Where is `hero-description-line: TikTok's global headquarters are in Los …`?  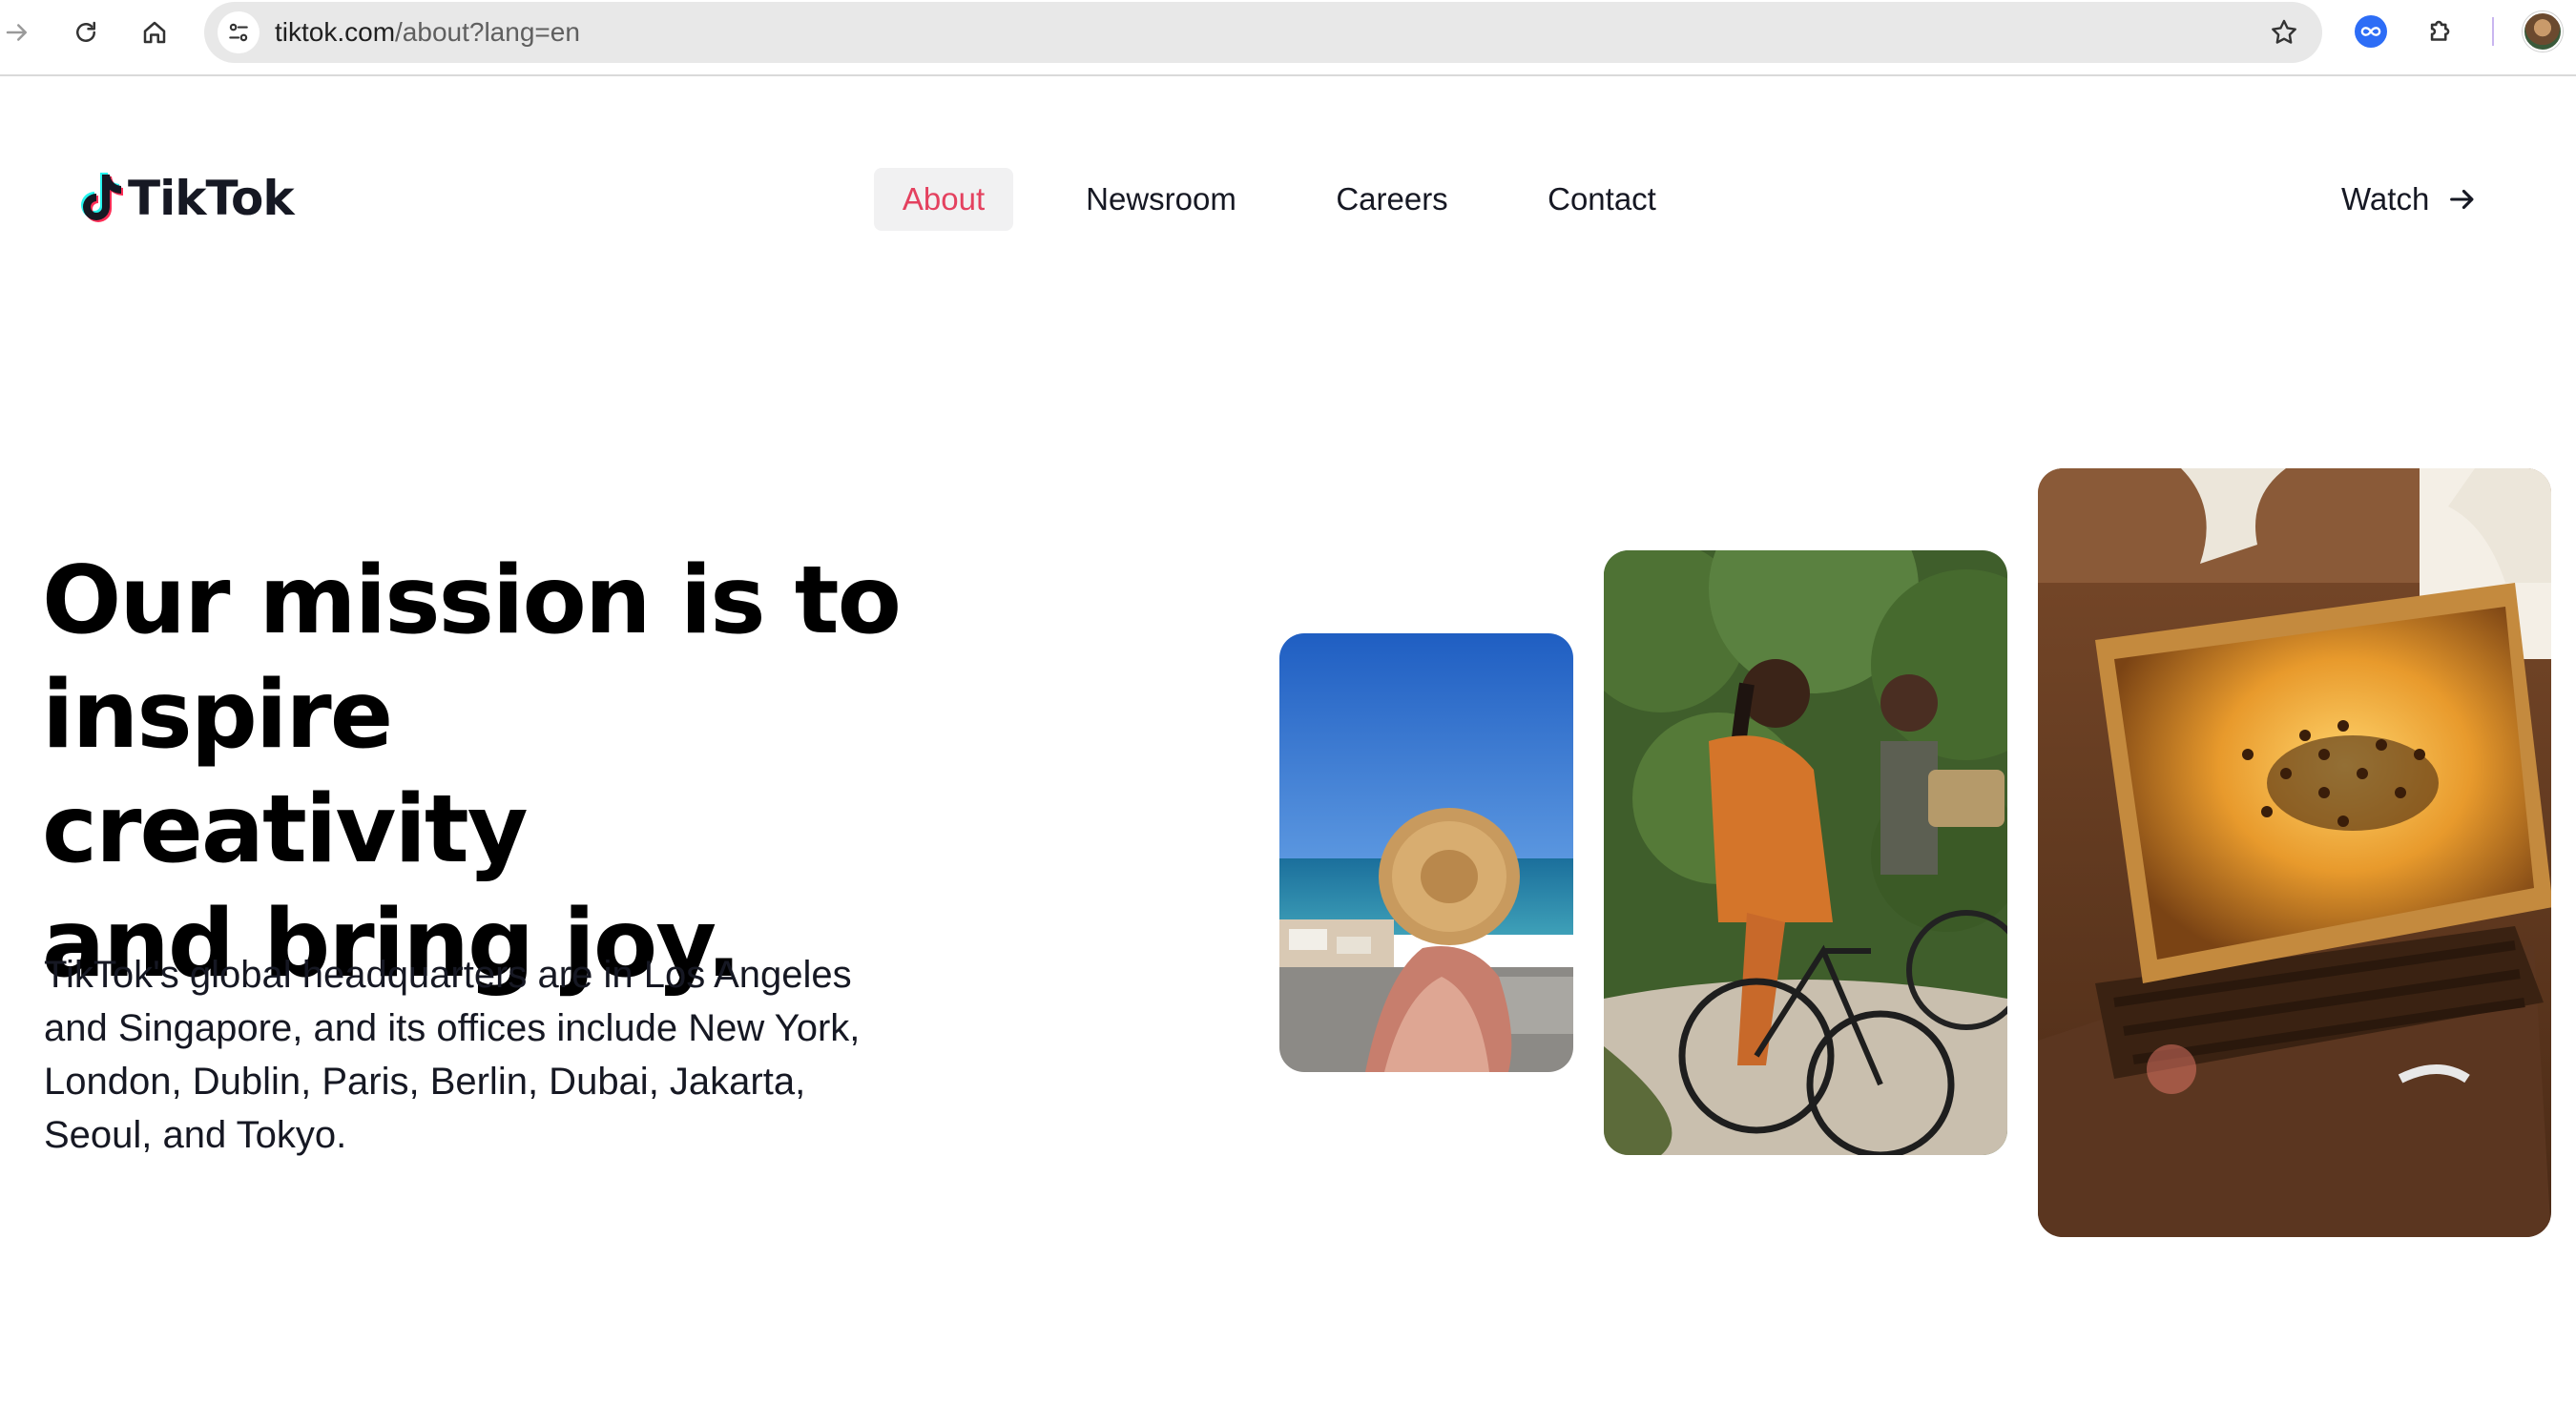
hero-description-line: TikTok's global headquarters are in Los … is located at coordinates (448, 975).